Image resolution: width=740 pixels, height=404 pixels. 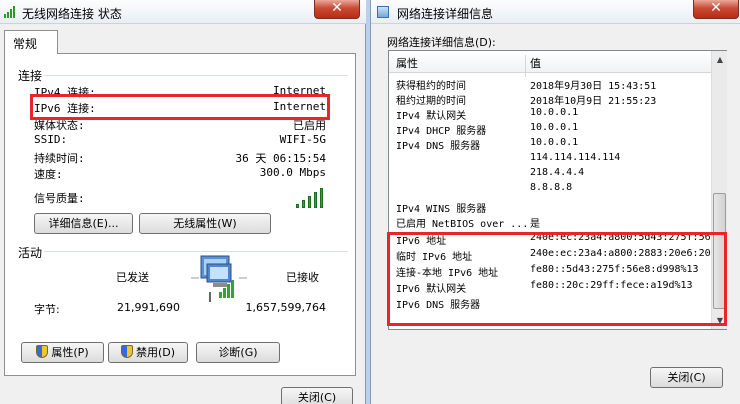 What do you see at coordinates (407, 63) in the screenshot?
I see `column-header-property: 属性` at bounding box center [407, 63].